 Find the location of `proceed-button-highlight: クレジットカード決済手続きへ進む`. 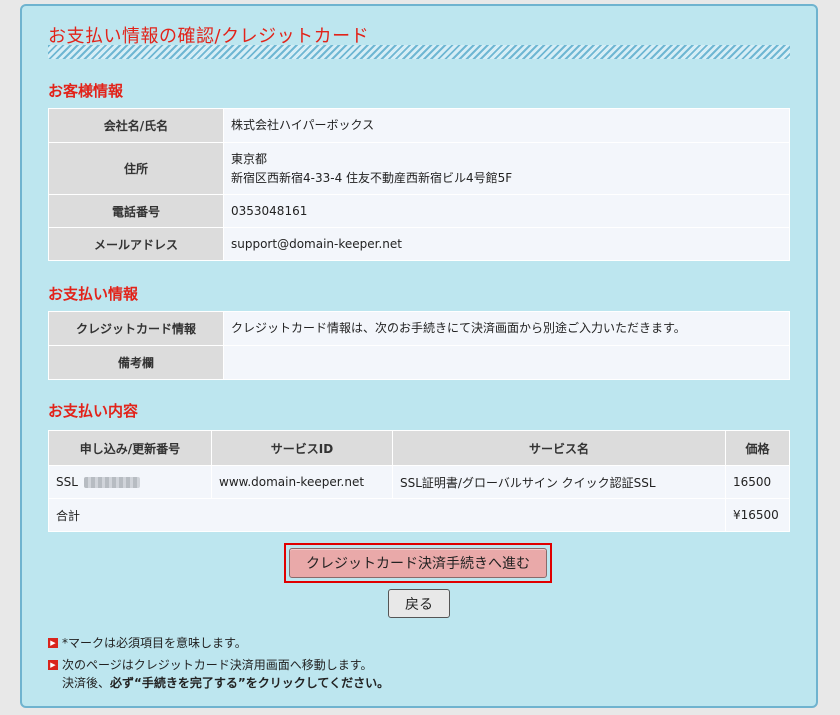

proceed-button-highlight: クレジットカード決済手続きへ進む is located at coordinates (418, 563).